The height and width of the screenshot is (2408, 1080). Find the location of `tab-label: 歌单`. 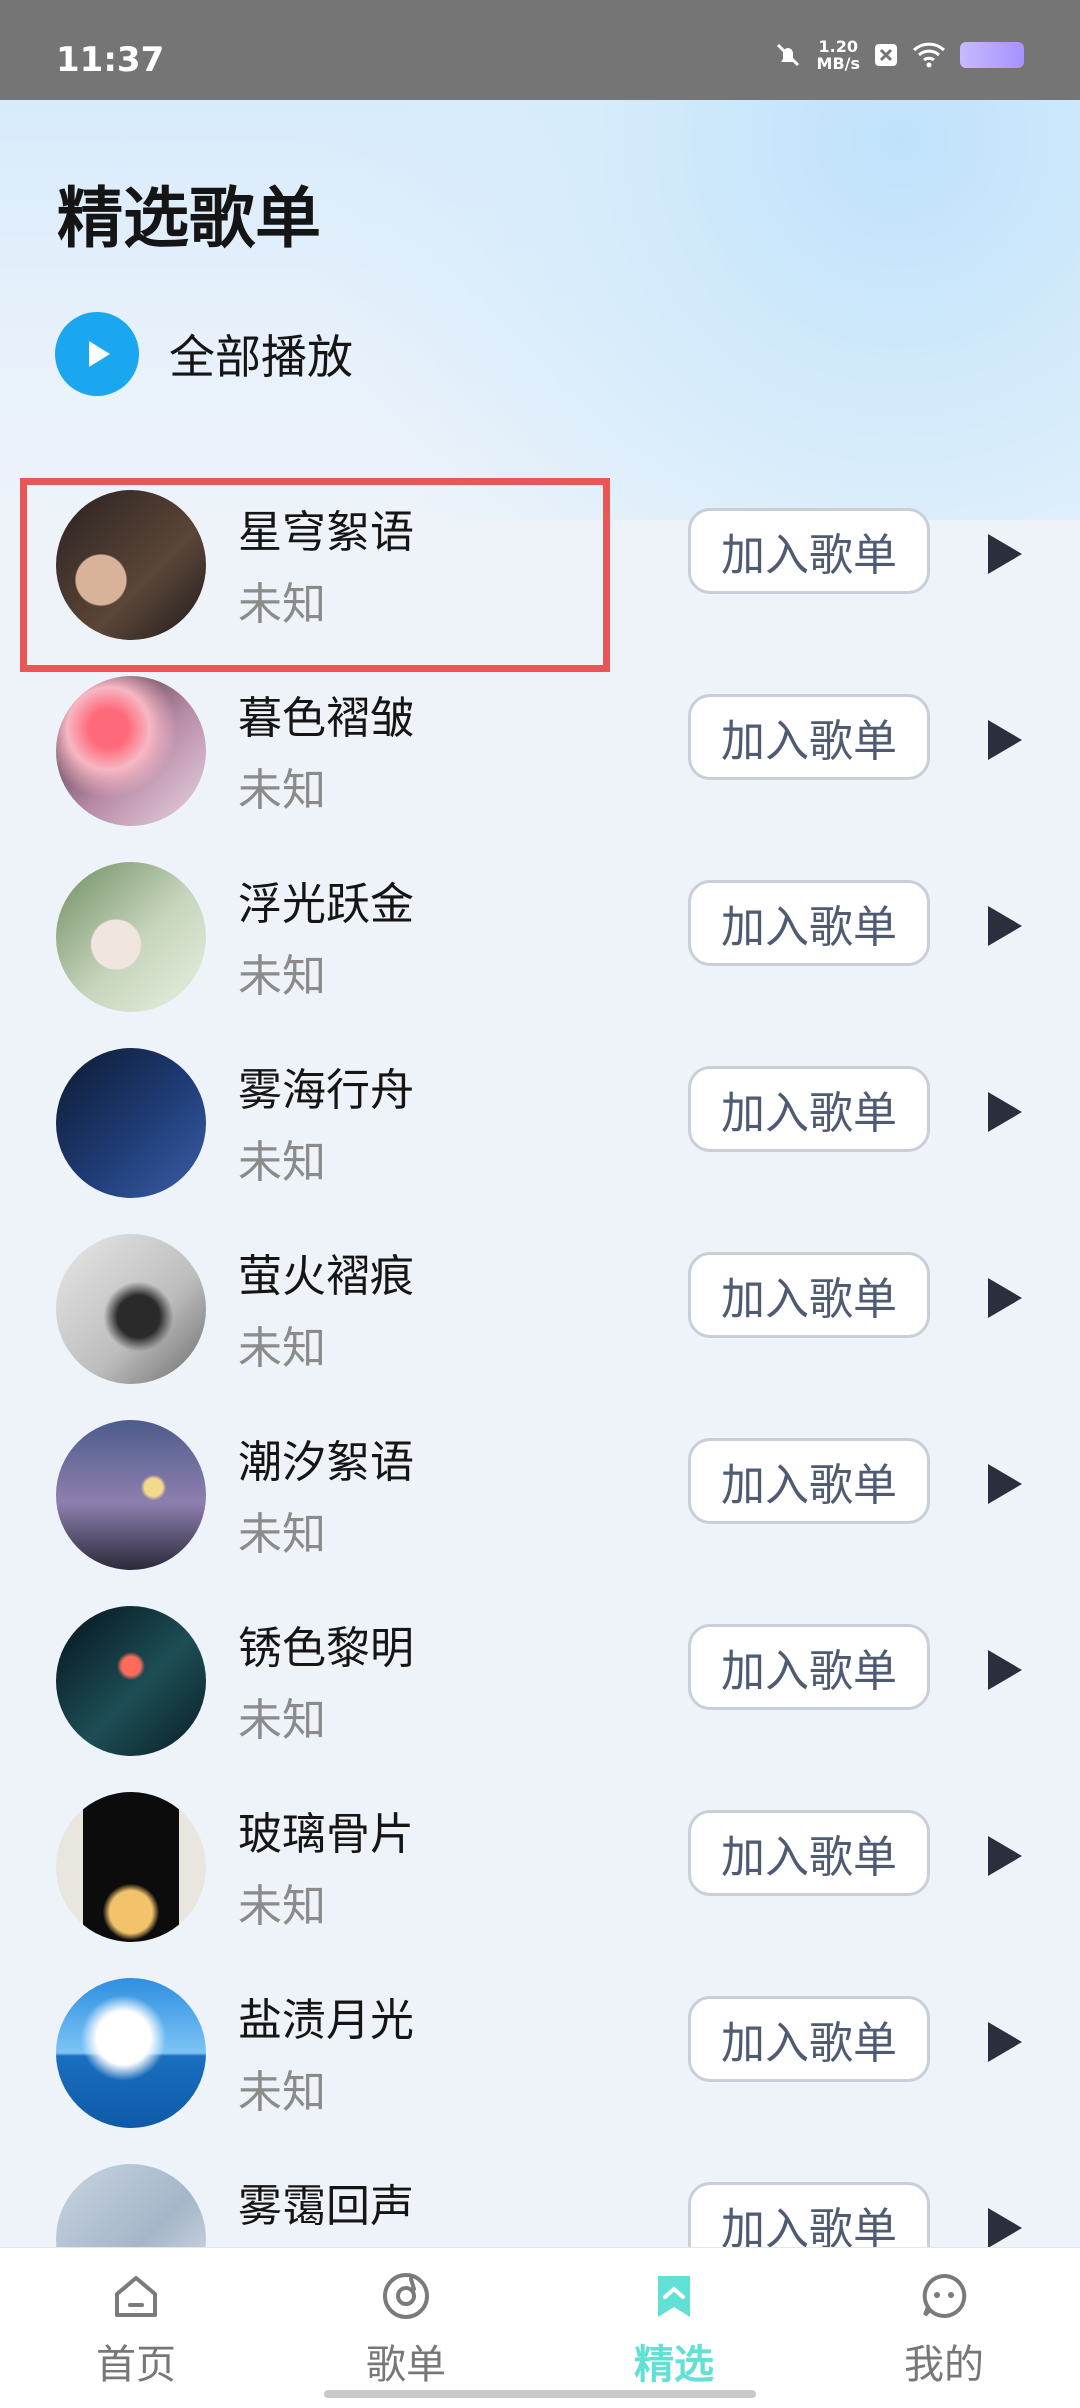

tab-label: 歌单 is located at coordinates (406, 2365).